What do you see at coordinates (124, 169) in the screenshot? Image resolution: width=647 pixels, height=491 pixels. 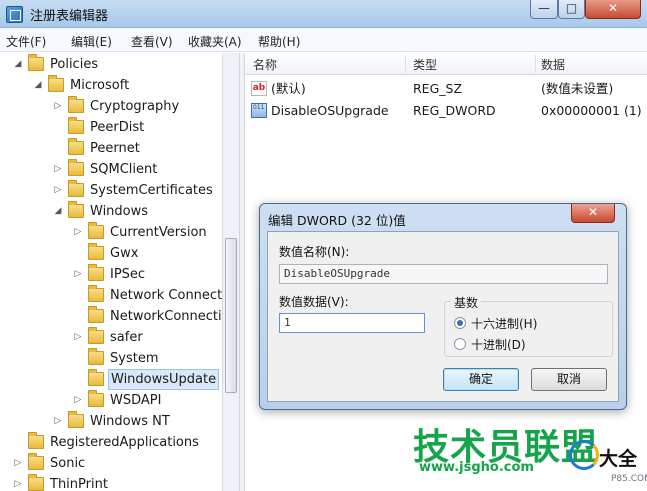 I see `tree-item-label: SQMClient` at bounding box center [124, 169].